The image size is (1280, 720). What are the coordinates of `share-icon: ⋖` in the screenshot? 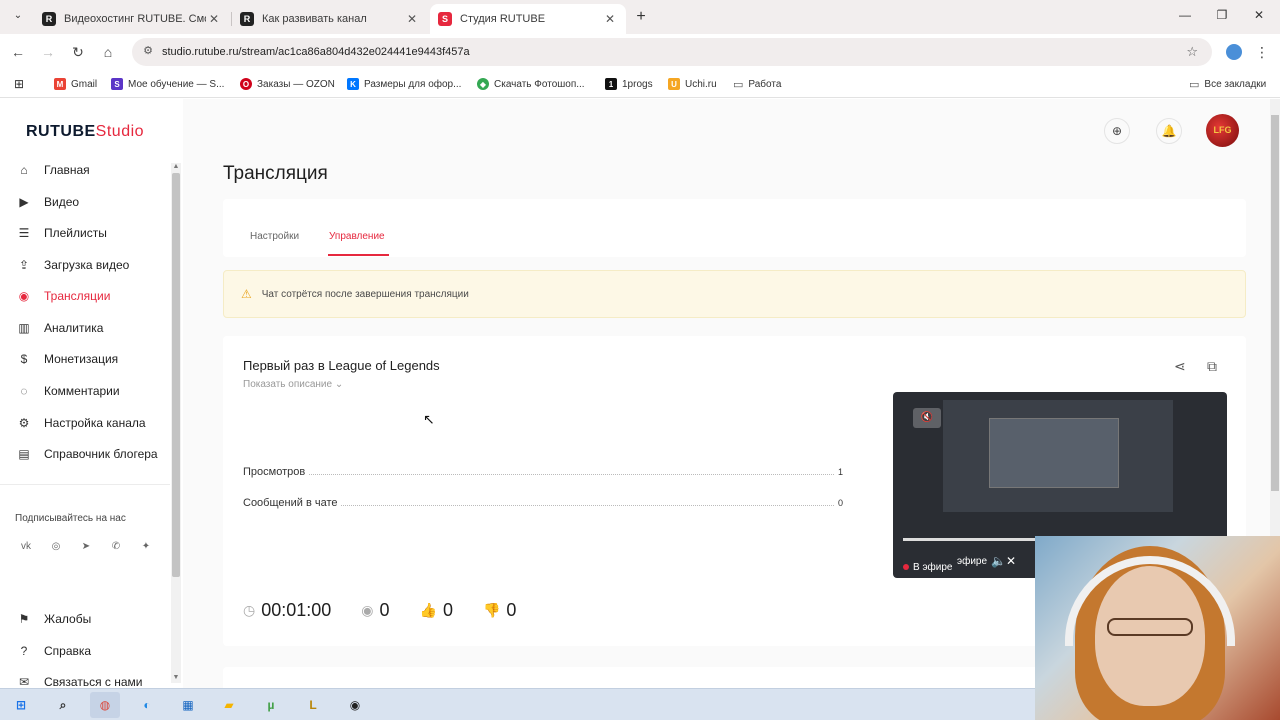 It's located at (1180, 366).